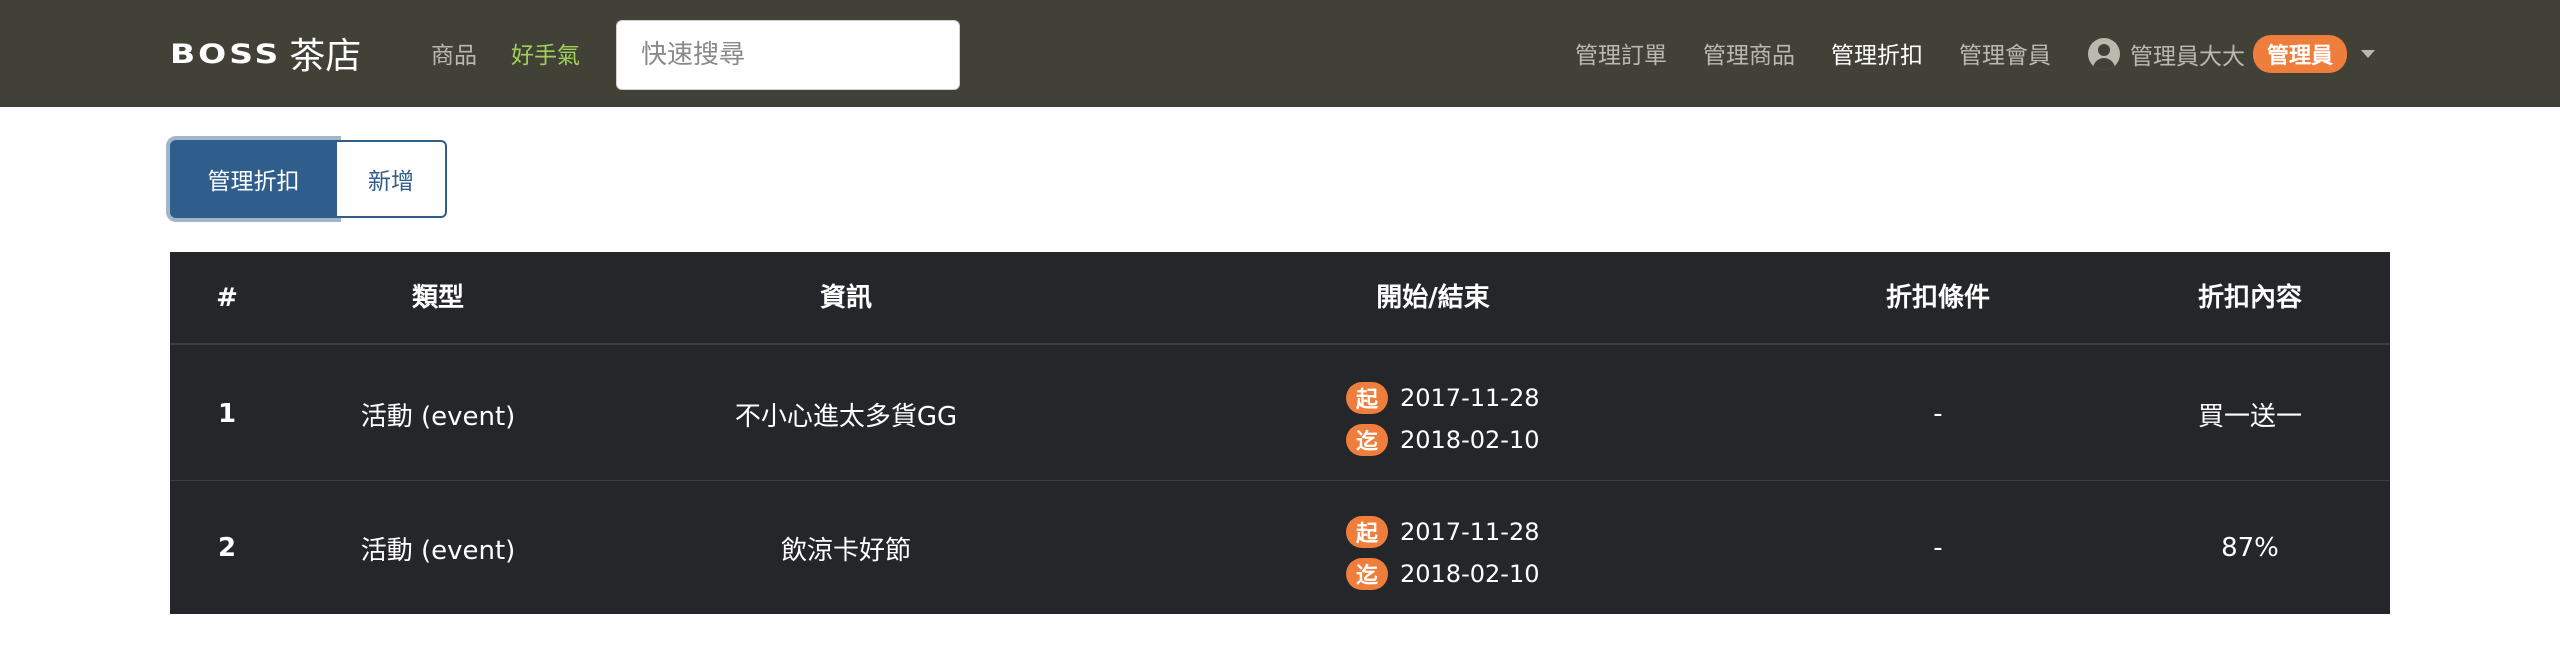 This screenshot has height=664, width=2560. Describe the element at coordinates (325, 56) in the screenshot. I see `brand-name-zh: 茶店` at that location.